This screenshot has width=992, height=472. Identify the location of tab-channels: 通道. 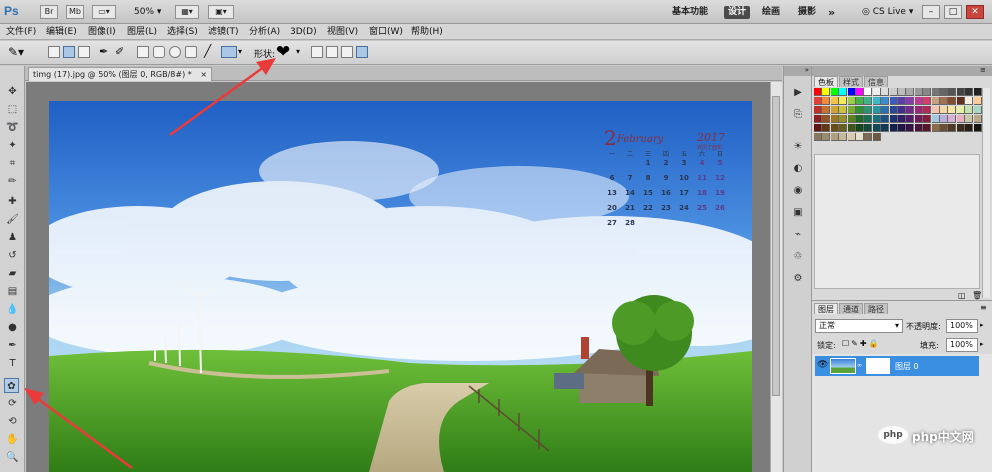
(851, 308).